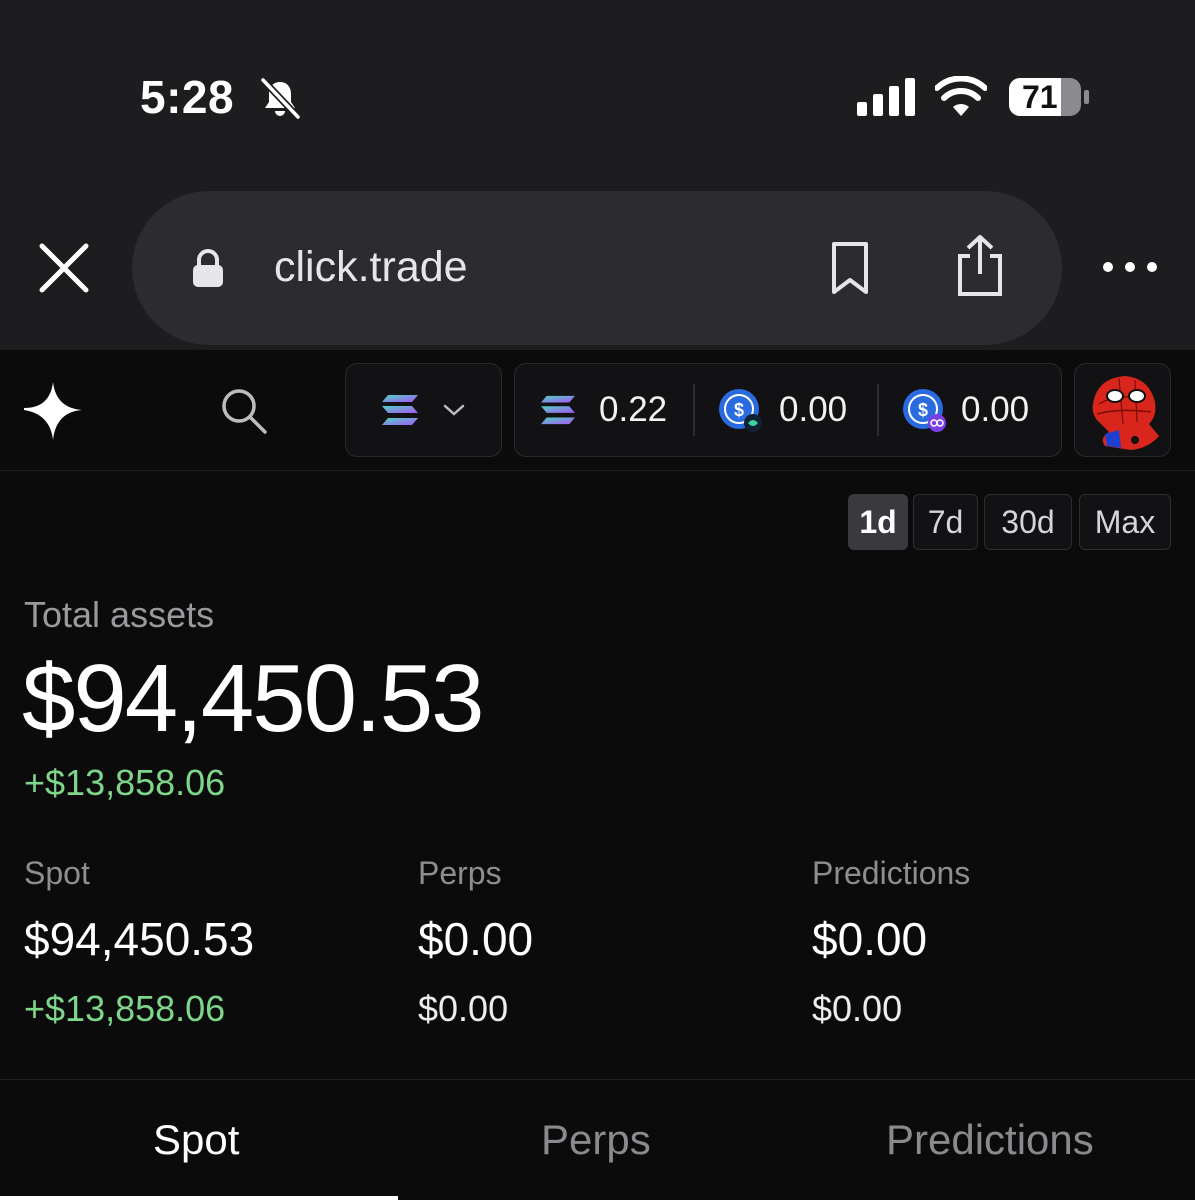 This screenshot has width=1195, height=1200. Describe the element at coordinates (886, 97) in the screenshot. I see `cellular-signal-icon` at that location.